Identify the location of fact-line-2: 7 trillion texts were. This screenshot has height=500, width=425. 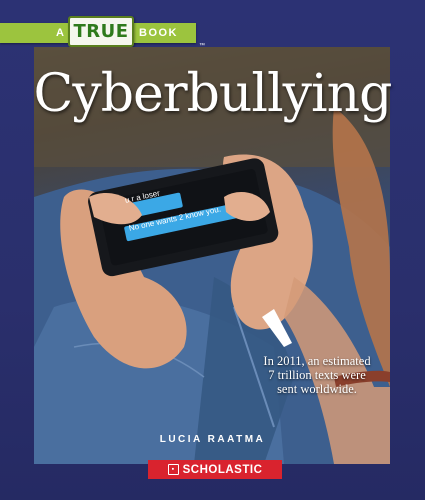
(317, 375).